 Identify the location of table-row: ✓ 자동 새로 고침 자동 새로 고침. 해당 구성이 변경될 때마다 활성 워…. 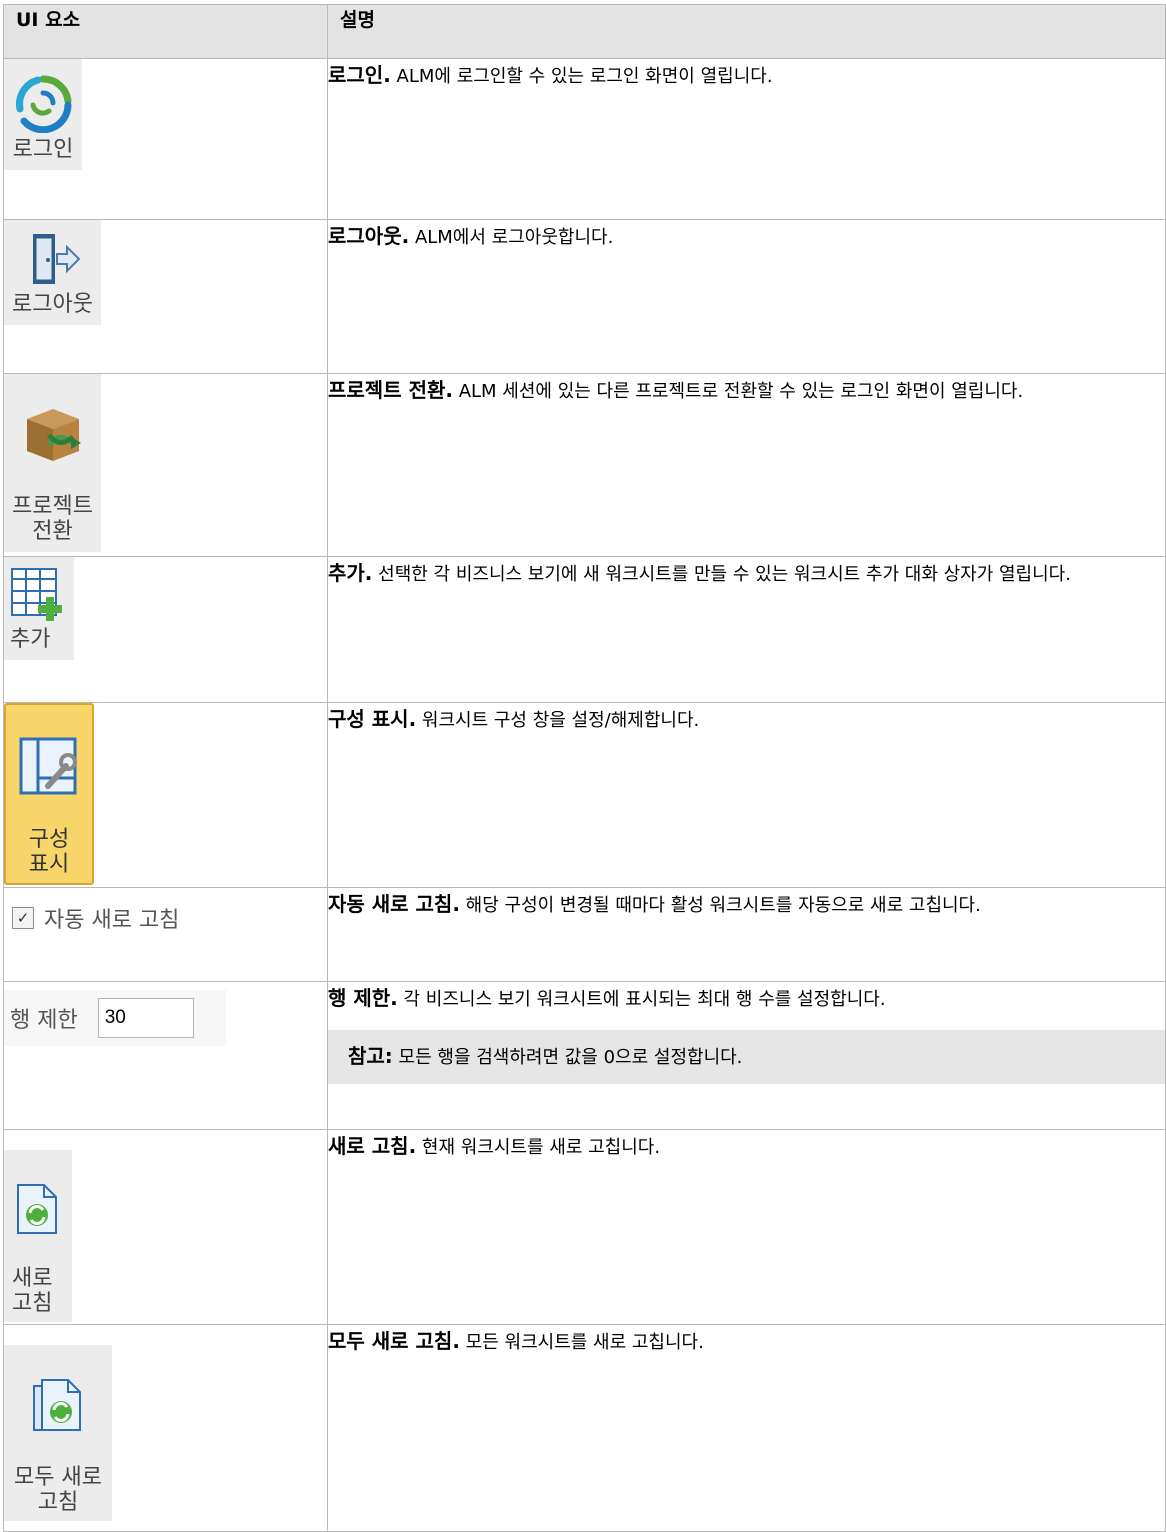
(584, 934).